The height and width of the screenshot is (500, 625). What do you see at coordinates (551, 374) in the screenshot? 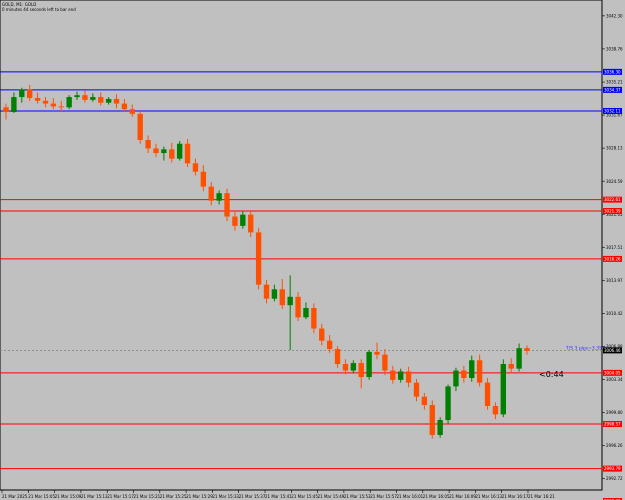
I see `bar-countdown: <0:44` at bounding box center [551, 374].